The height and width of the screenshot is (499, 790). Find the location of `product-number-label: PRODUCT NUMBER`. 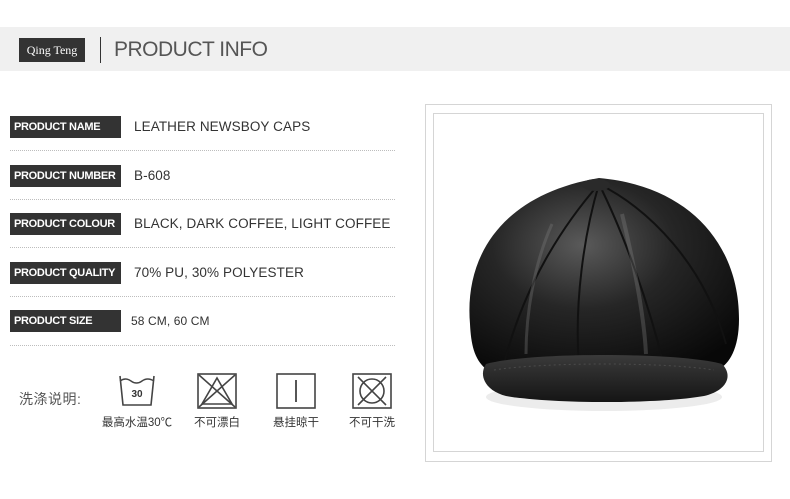

product-number-label: PRODUCT NUMBER is located at coordinates (65, 176).